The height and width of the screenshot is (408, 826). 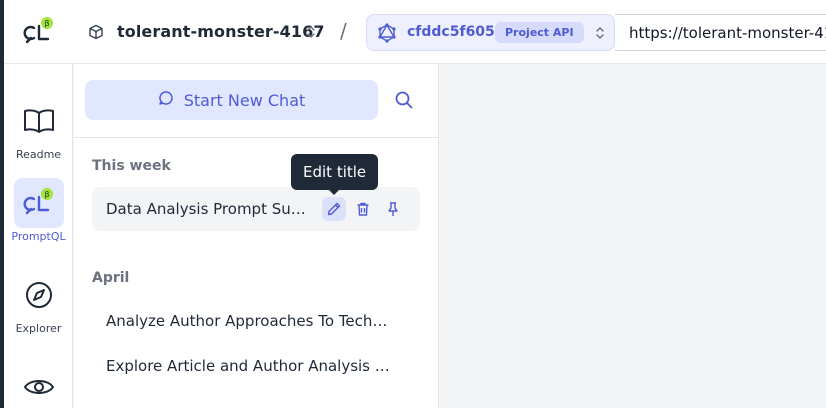 I want to click on edit-title-button, so click(x=334, y=209).